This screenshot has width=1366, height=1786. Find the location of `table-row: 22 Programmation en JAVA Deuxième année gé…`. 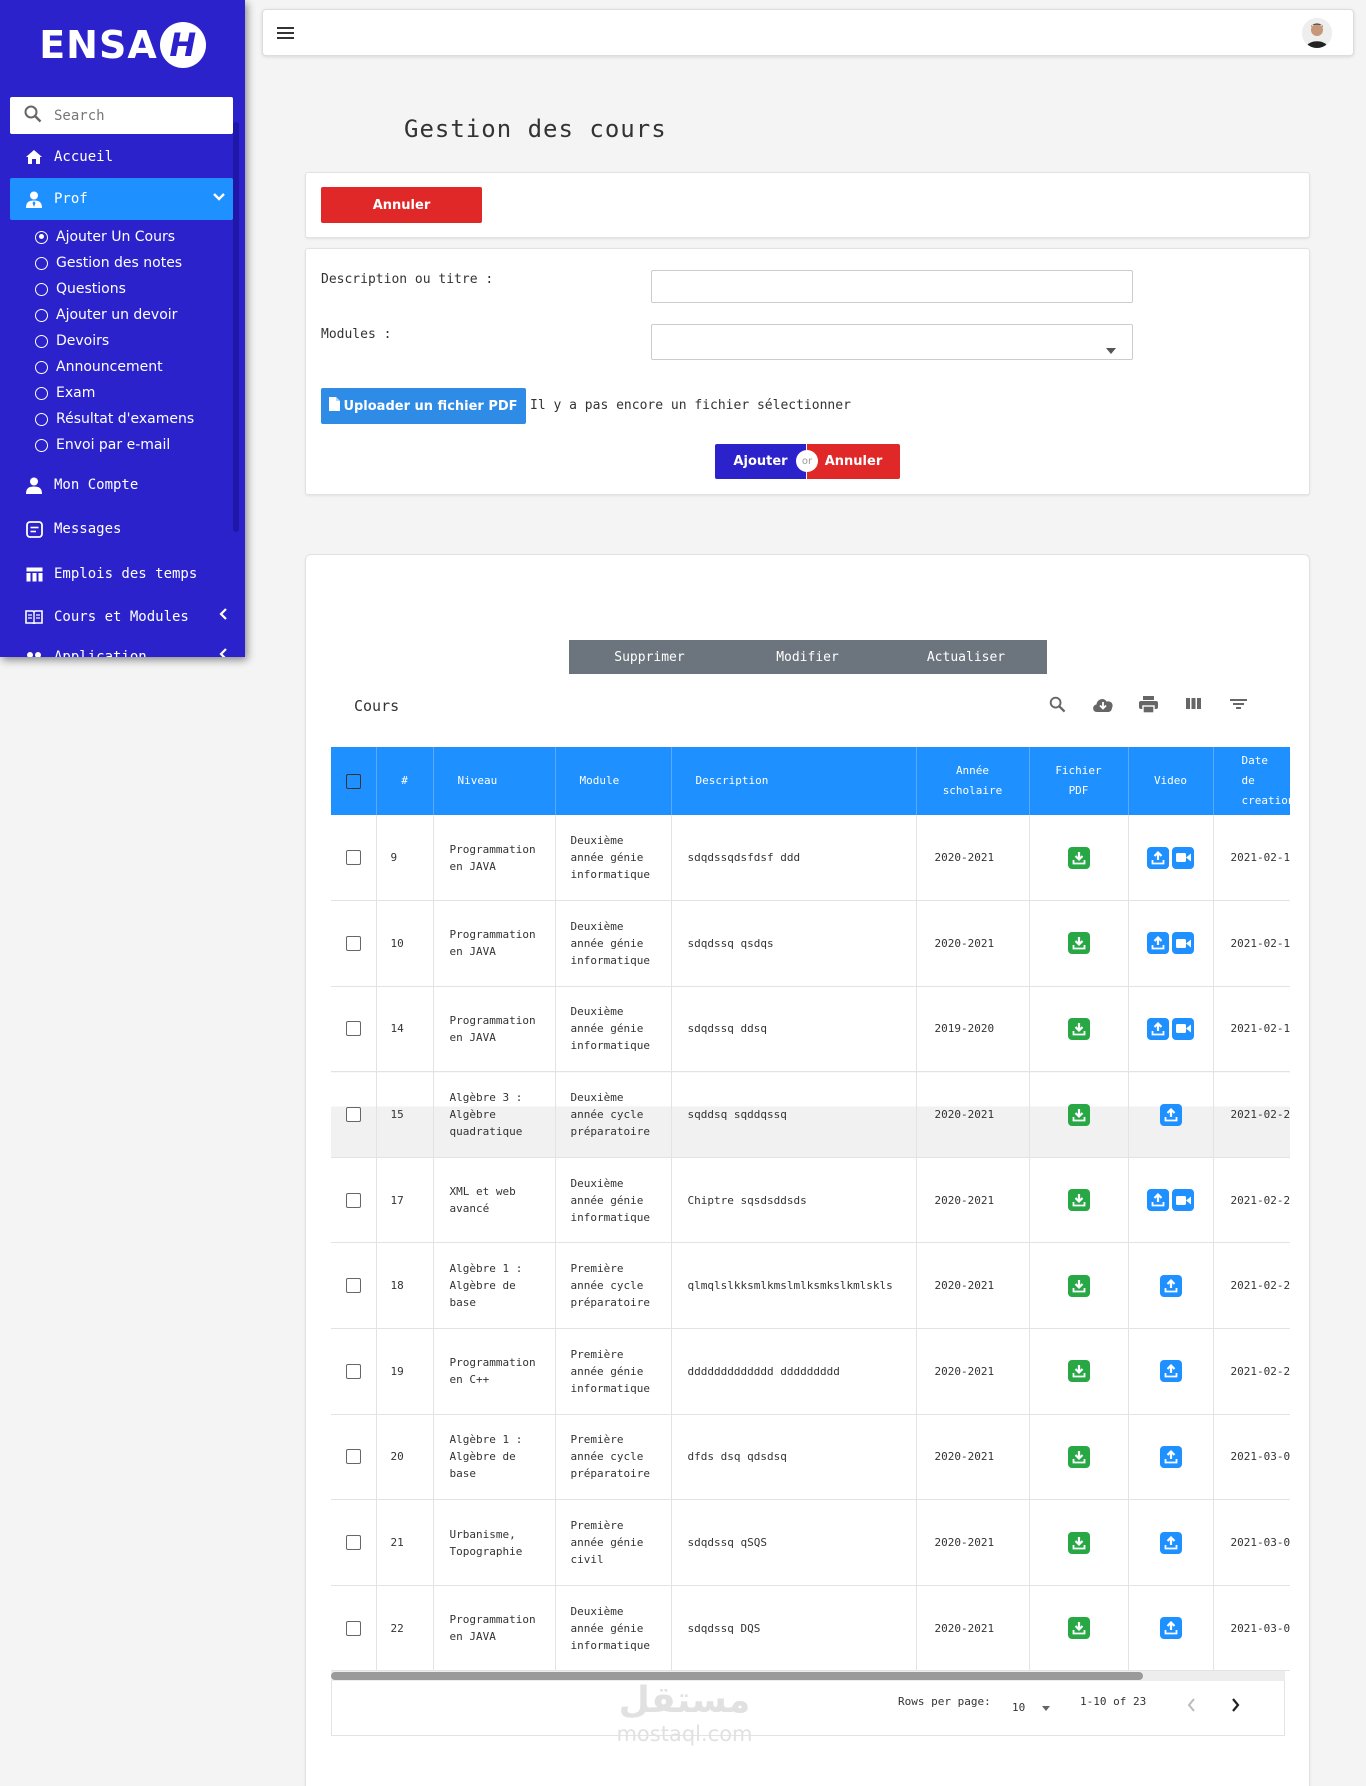

table-row: 22 Programmation en JAVA Deuxième année gé… is located at coordinates (811, 1628).